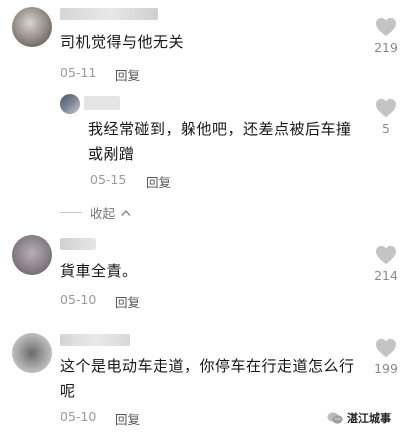 This screenshot has height=434, width=406. What do you see at coordinates (108, 179) in the screenshot?
I see `comment-date: 05-15` at bounding box center [108, 179].